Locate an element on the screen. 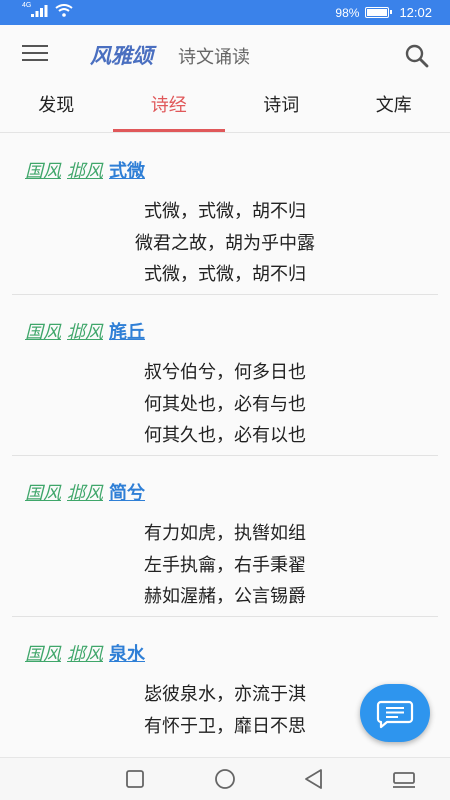 The height and width of the screenshot is (800, 450). tab-shici: 诗词 is located at coordinates (281, 107).